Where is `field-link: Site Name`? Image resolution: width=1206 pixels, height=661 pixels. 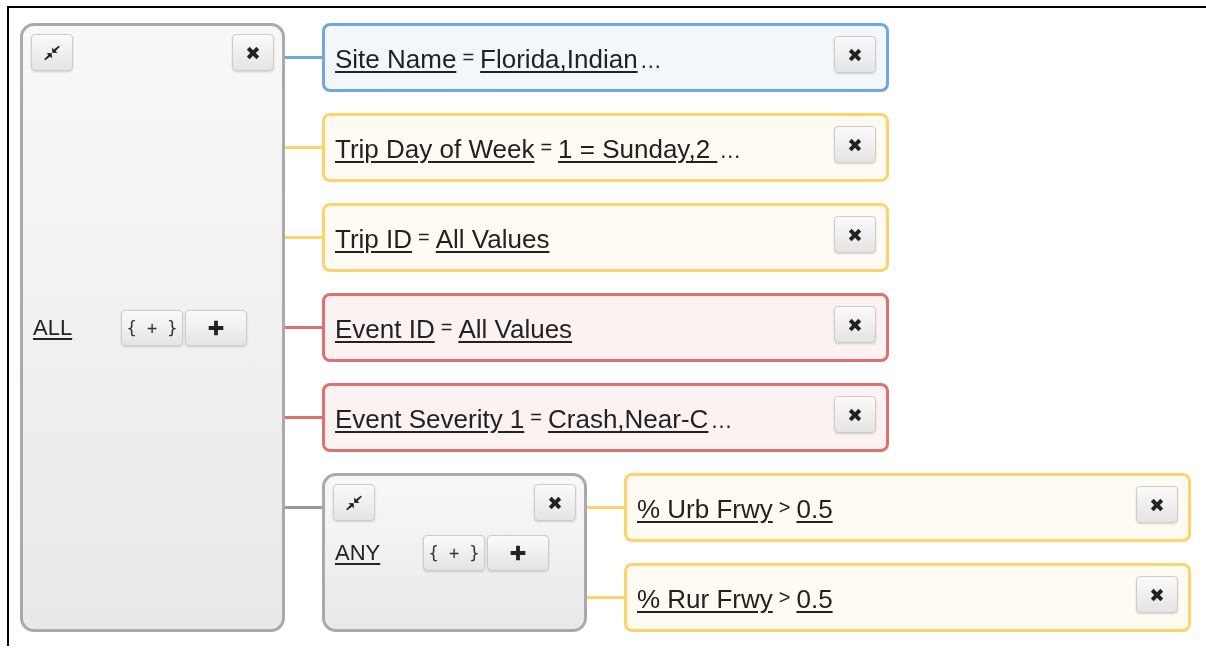 field-link: Site Name is located at coordinates (396, 59).